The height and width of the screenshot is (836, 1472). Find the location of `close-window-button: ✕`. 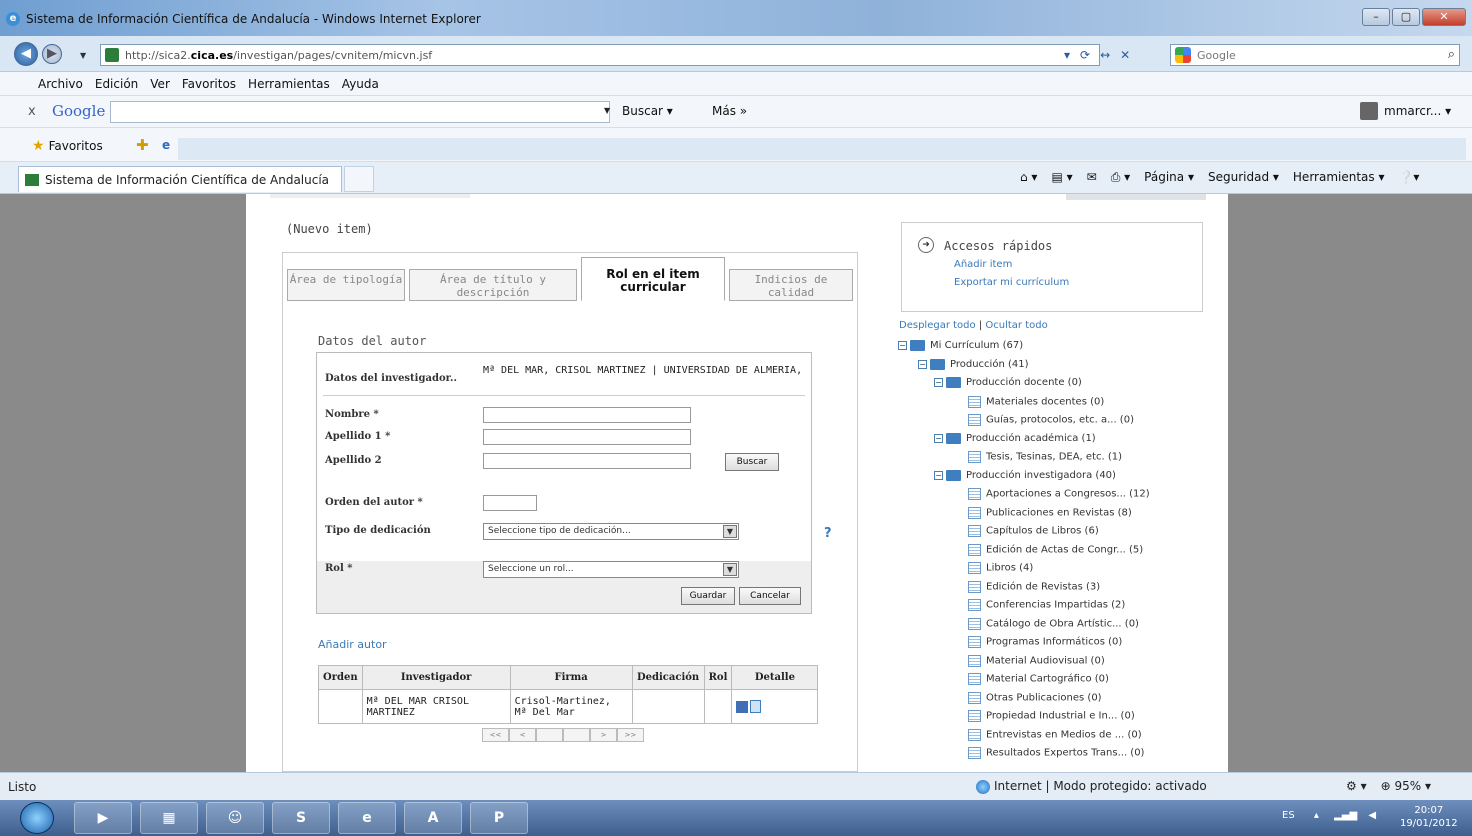

close-window-button: ✕ is located at coordinates (1444, 17).